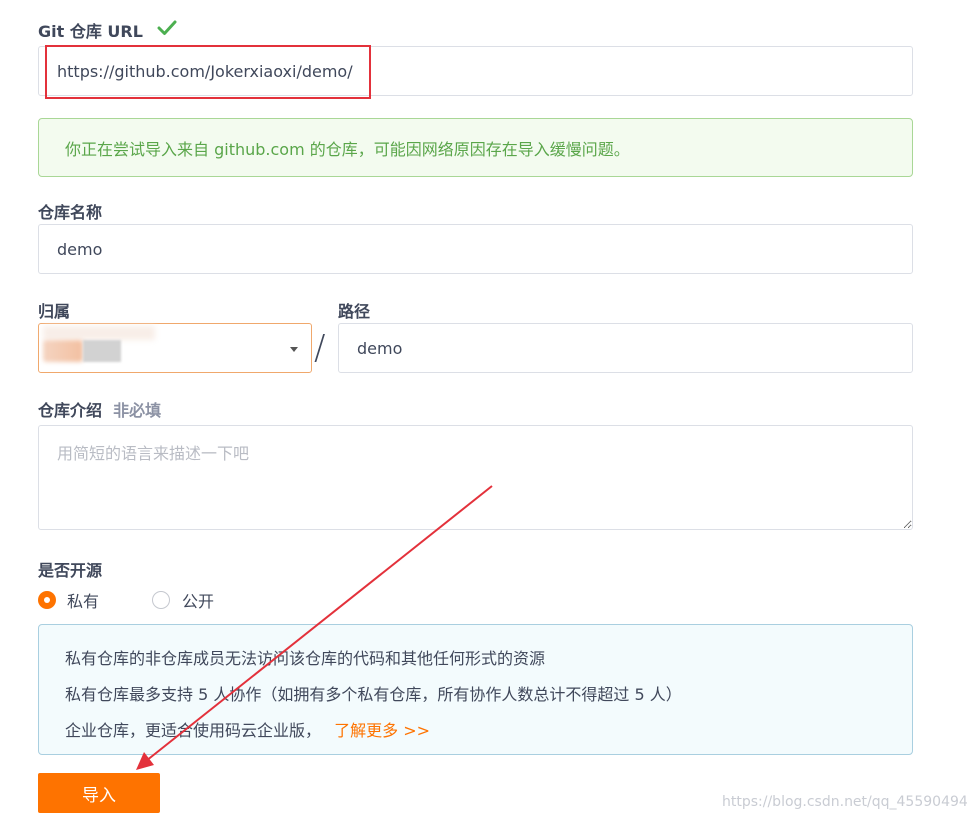  Describe the element at coordinates (845, 802) in the screenshot. I see `watermark: https://blog.csdn.net/qq_45590494` at that location.